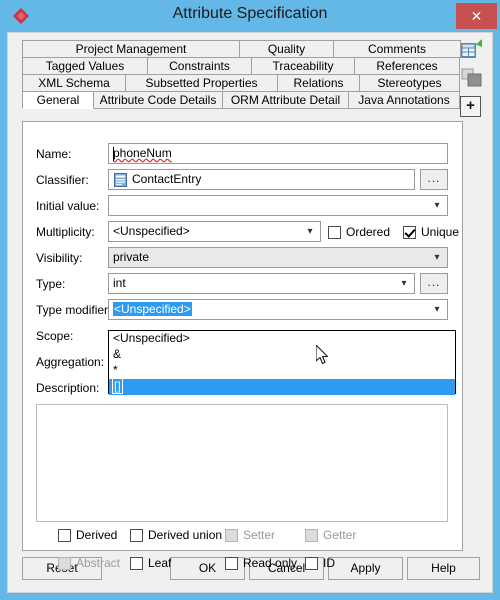  What do you see at coordinates (472, 50) in the screenshot?
I see `expert-mode-icon` at bounding box center [472, 50].